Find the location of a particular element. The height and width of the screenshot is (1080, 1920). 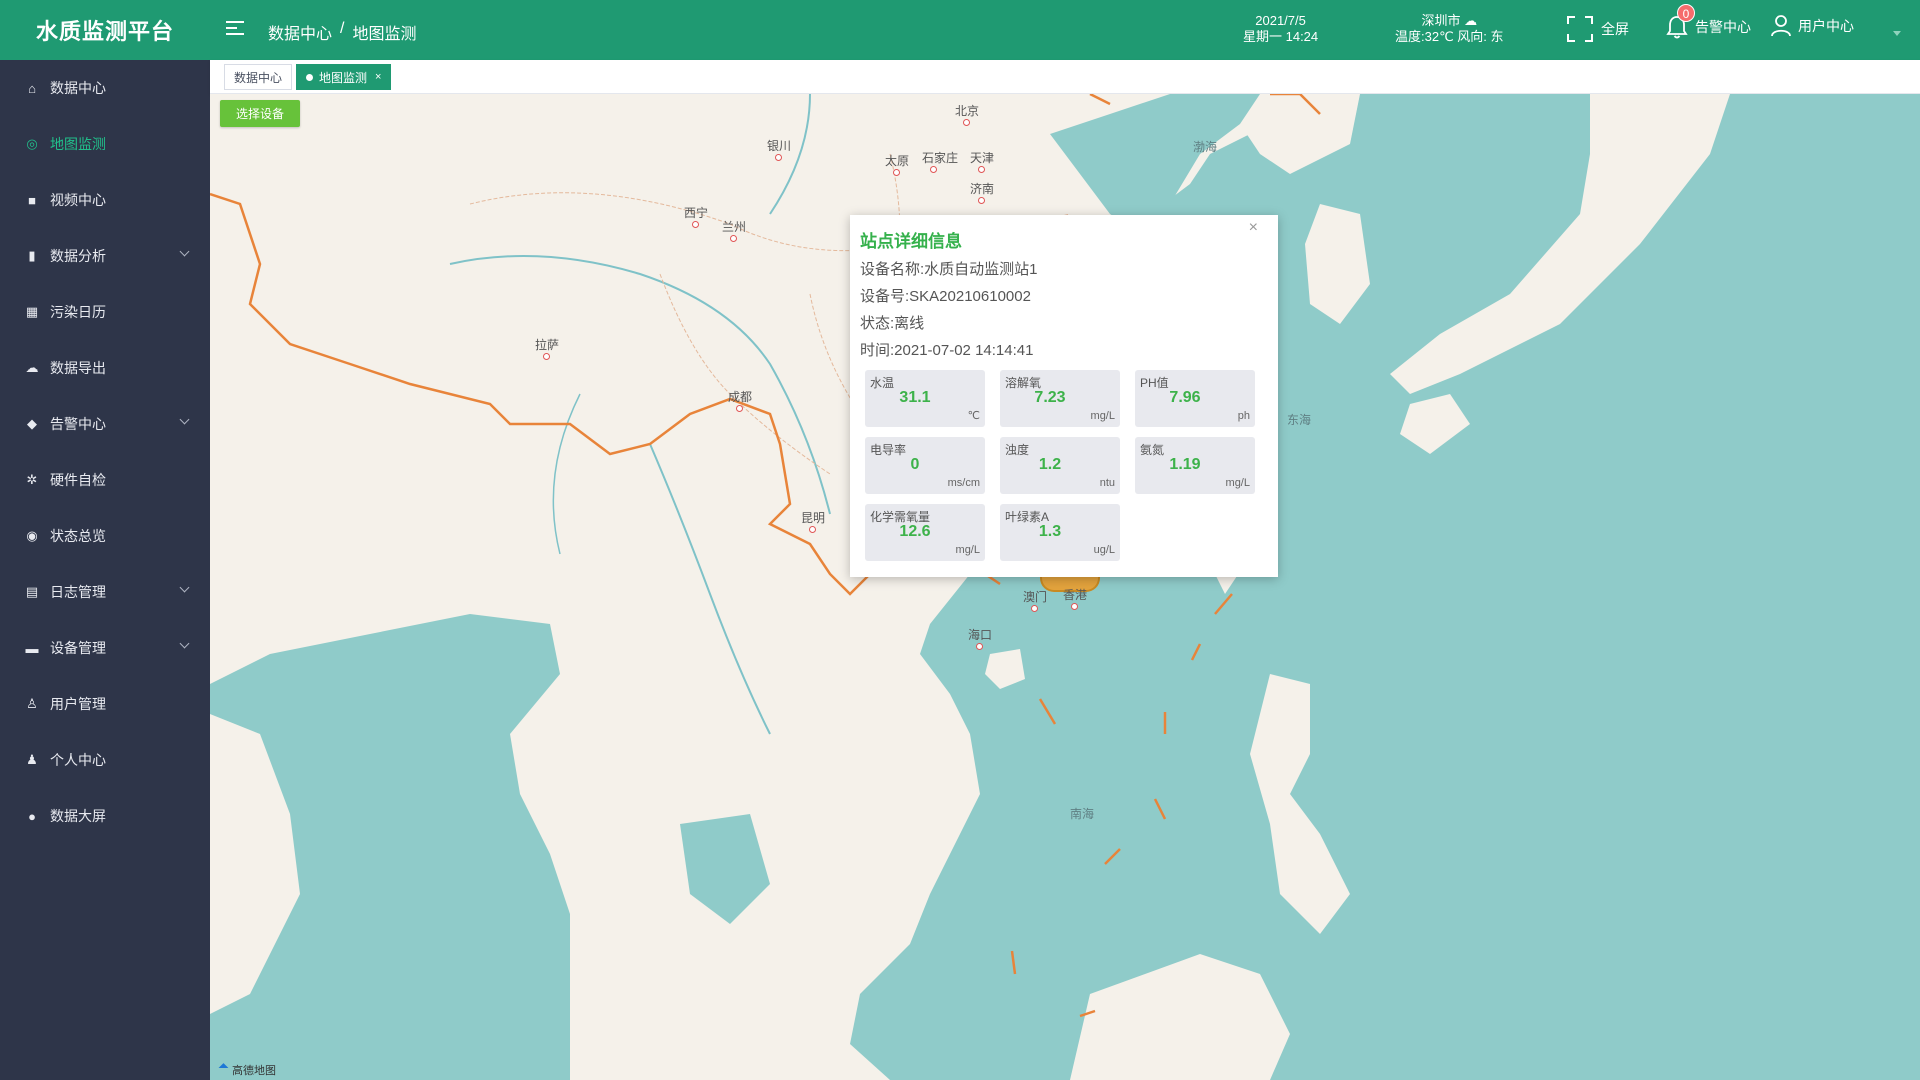

camera-icon: ■ is located at coordinates (32, 200).